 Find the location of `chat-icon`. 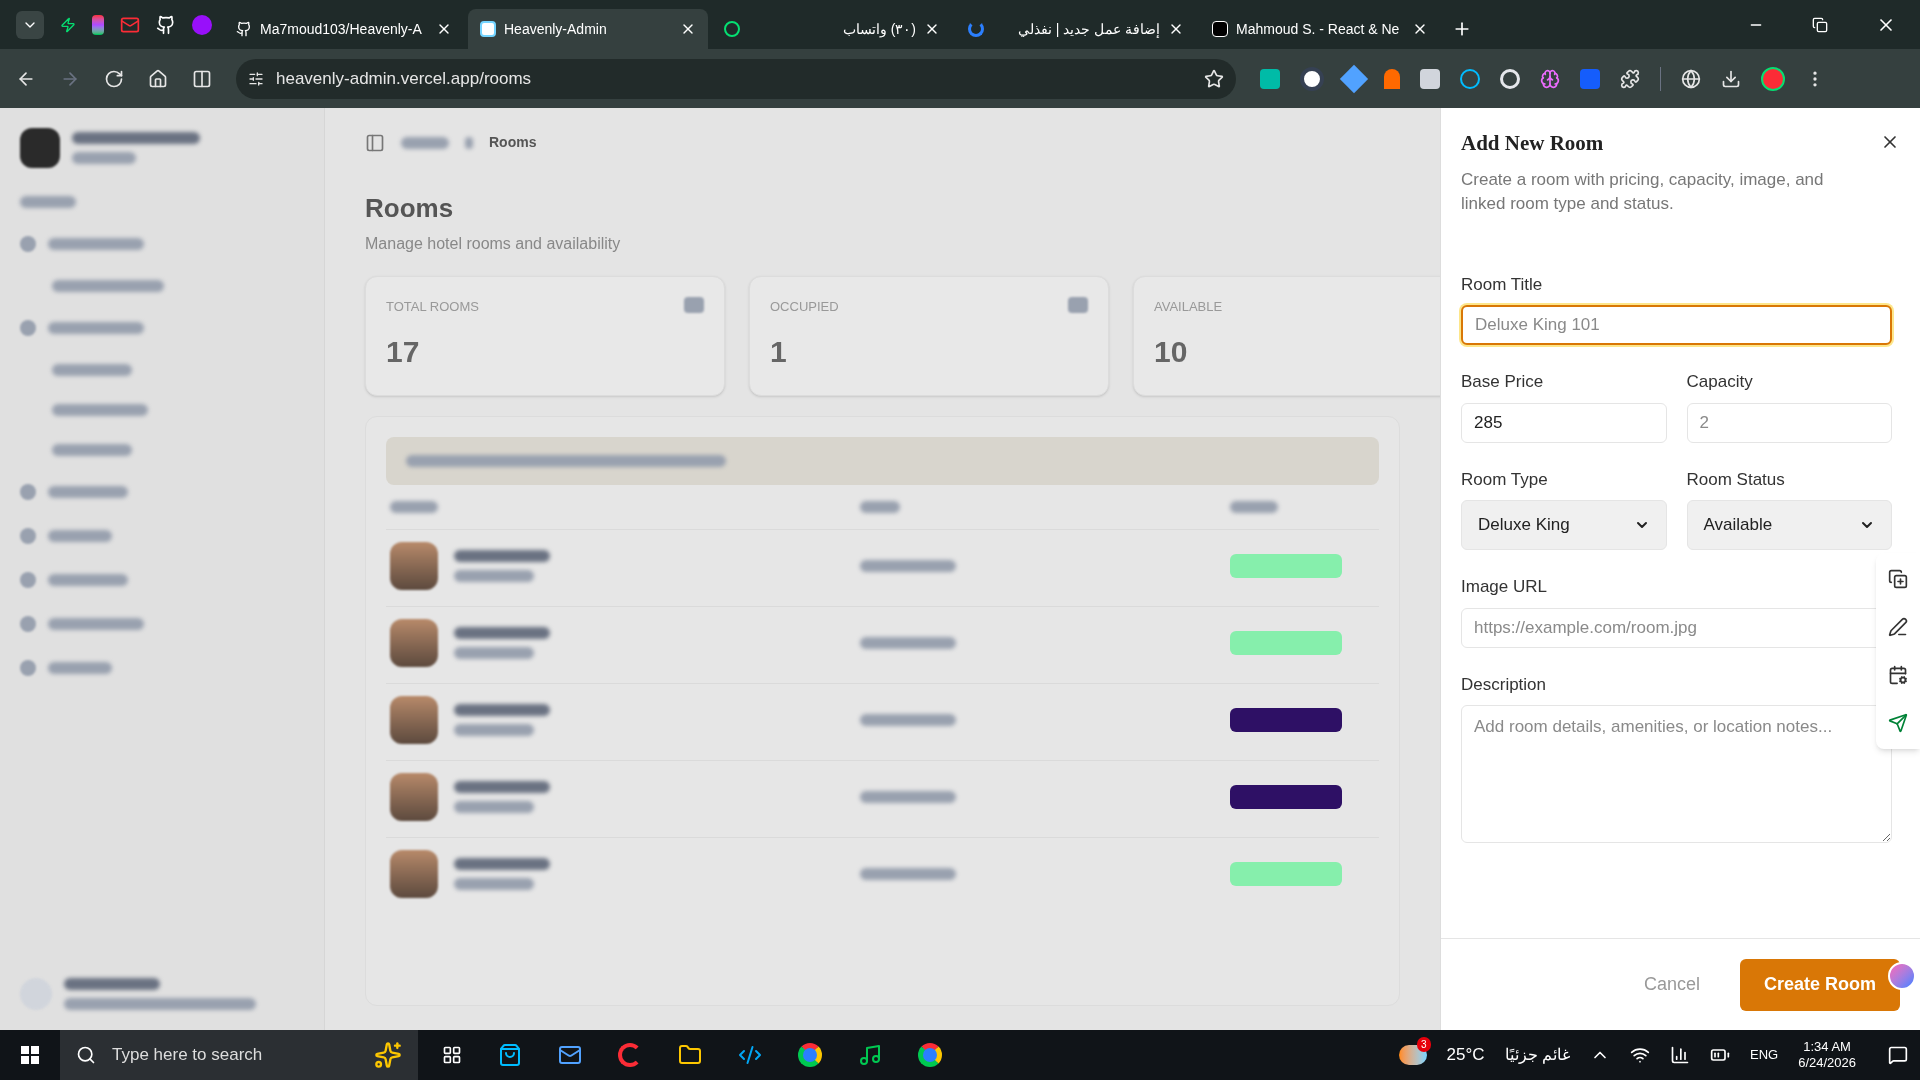

chat-icon is located at coordinates (732, 29).